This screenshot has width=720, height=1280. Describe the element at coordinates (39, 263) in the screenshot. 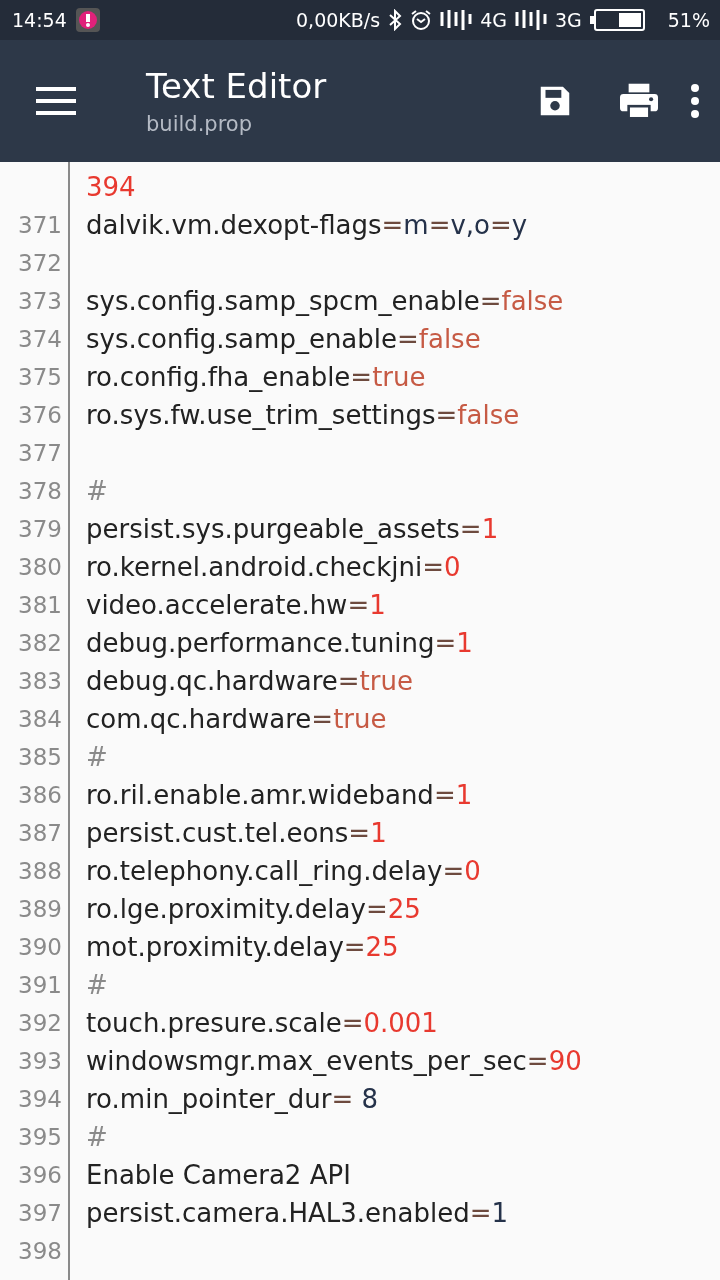

I see `line-number: 372` at that location.